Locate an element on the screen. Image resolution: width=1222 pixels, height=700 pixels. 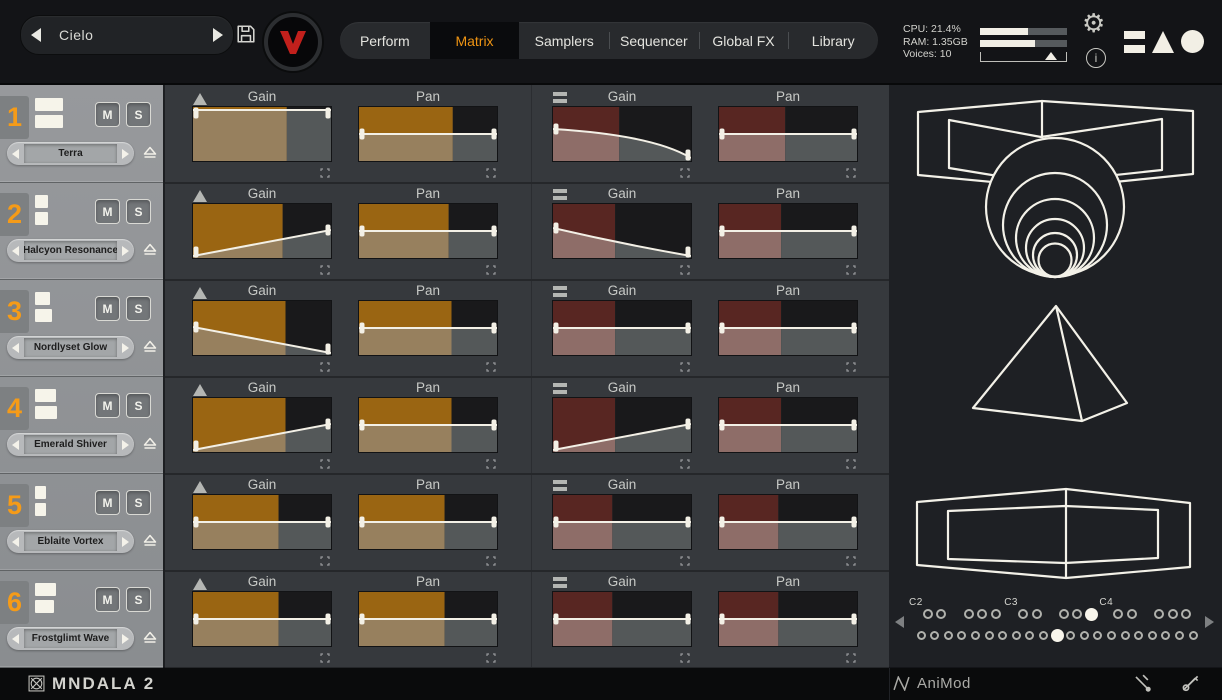
sample-name: Emerald Shiver is located at coordinates (70, 444).